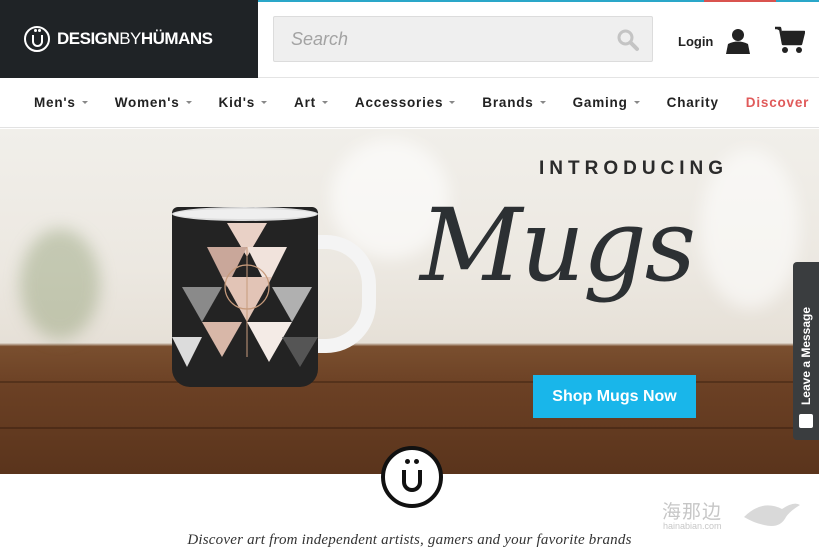 The width and height of the screenshot is (819, 547). What do you see at coordinates (147, 102) in the screenshot?
I see `nav-item-label: Women's` at bounding box center [147, 102].